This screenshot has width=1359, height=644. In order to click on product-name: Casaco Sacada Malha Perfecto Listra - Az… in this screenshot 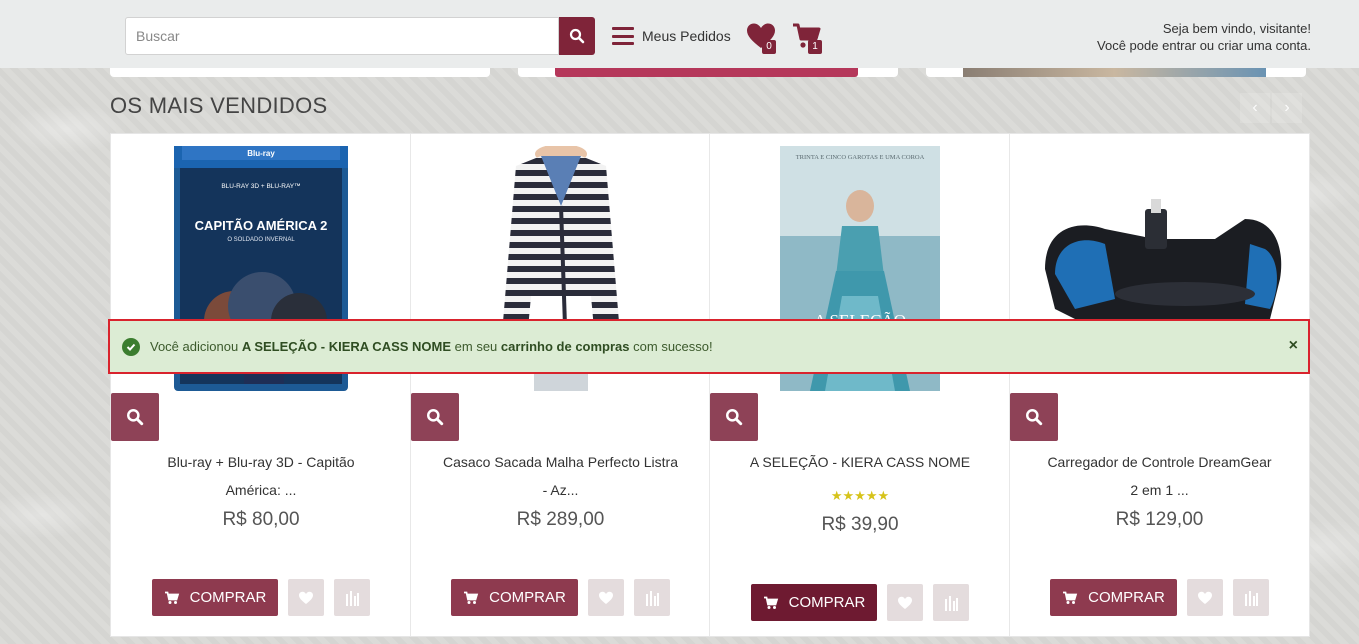, I will do `click(561, 476)`.